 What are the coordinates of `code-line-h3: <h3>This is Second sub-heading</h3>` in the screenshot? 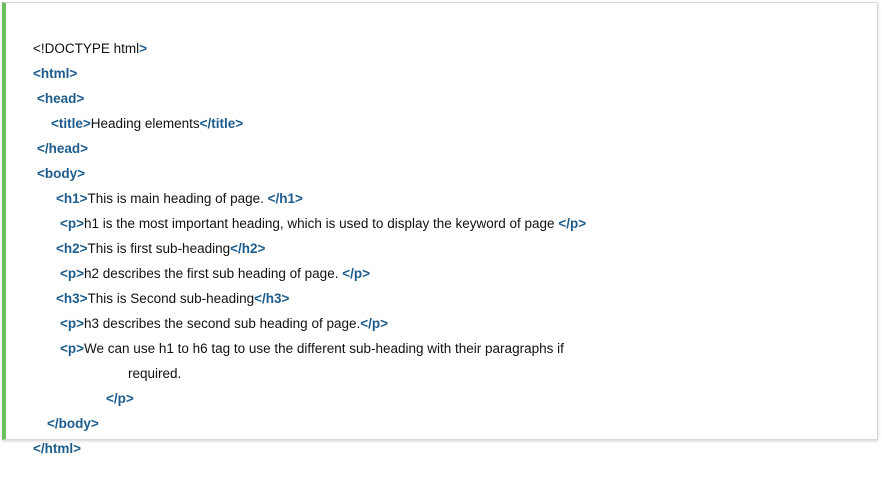 It's located at (165, 283).